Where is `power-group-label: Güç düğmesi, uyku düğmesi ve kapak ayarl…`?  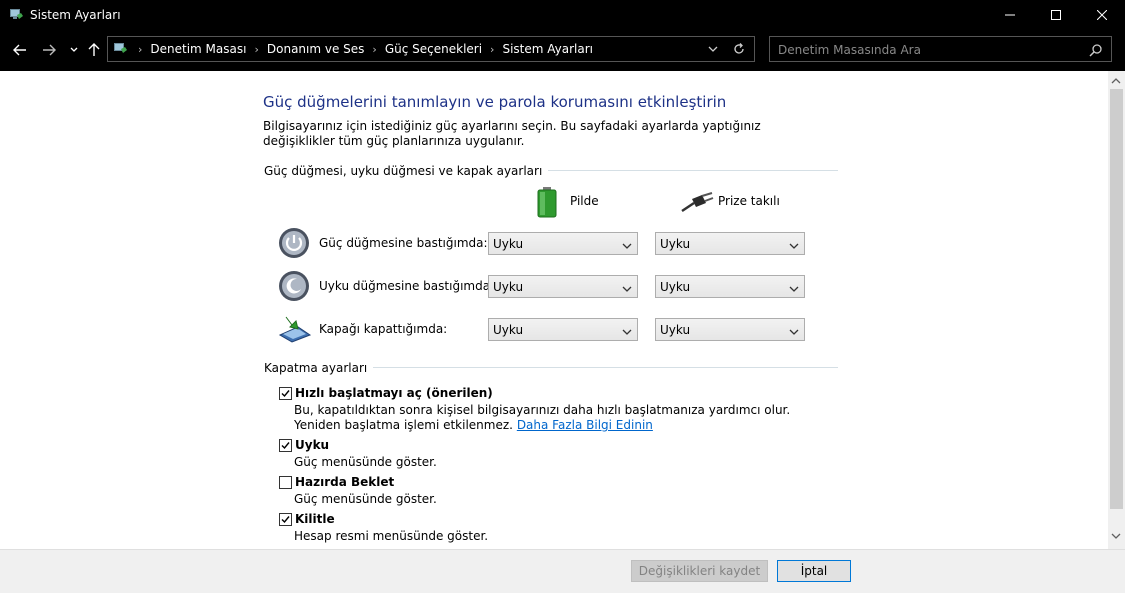
power-group-label: Güç düğmesi, uyku düğmesi ve kapak ayarl… is located at coordinates (406, 171).